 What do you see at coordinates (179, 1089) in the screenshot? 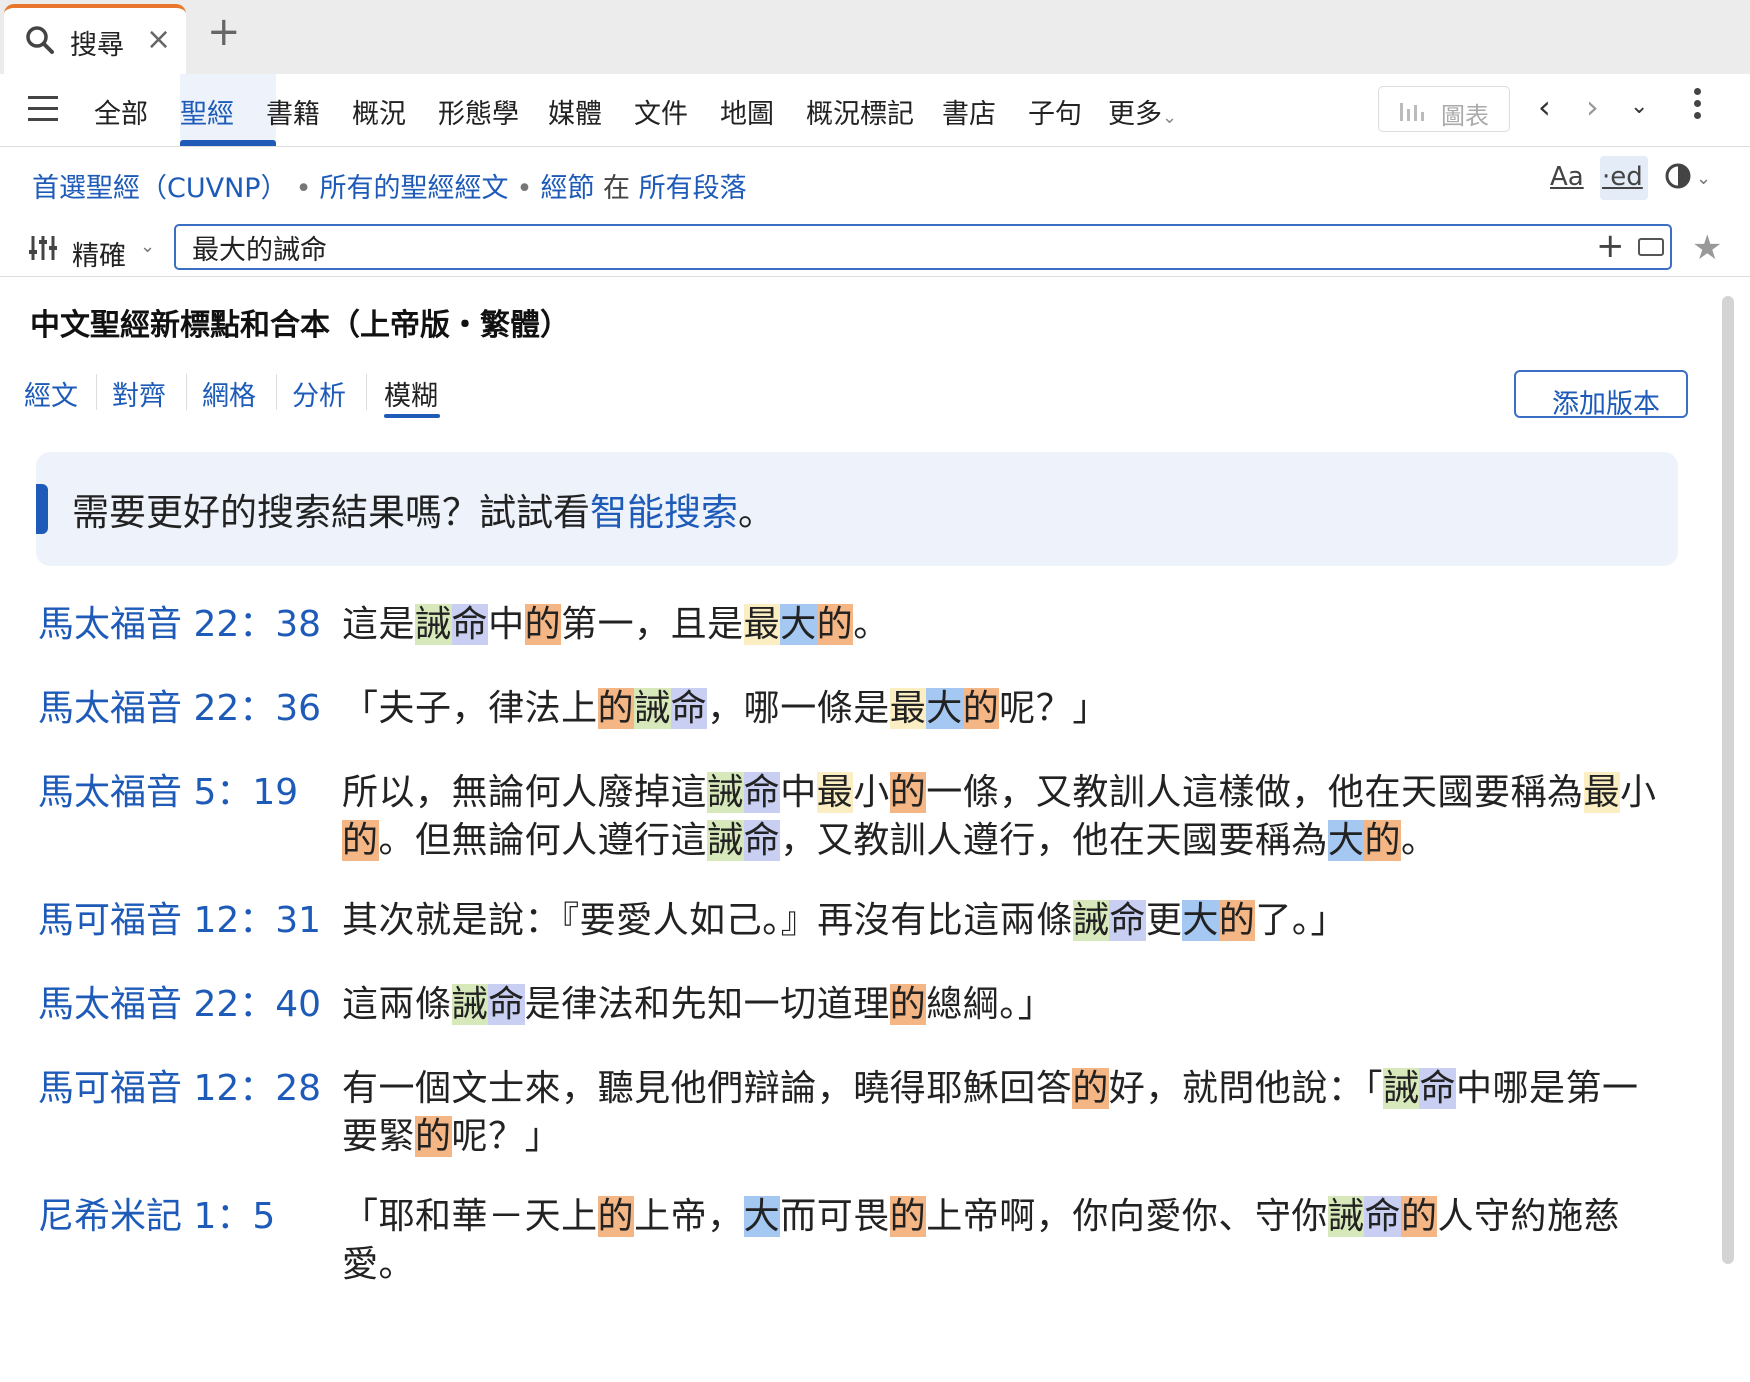
I see `verse-reference-link: 馬可福音 12：28` at bounding box center [179, 1089].